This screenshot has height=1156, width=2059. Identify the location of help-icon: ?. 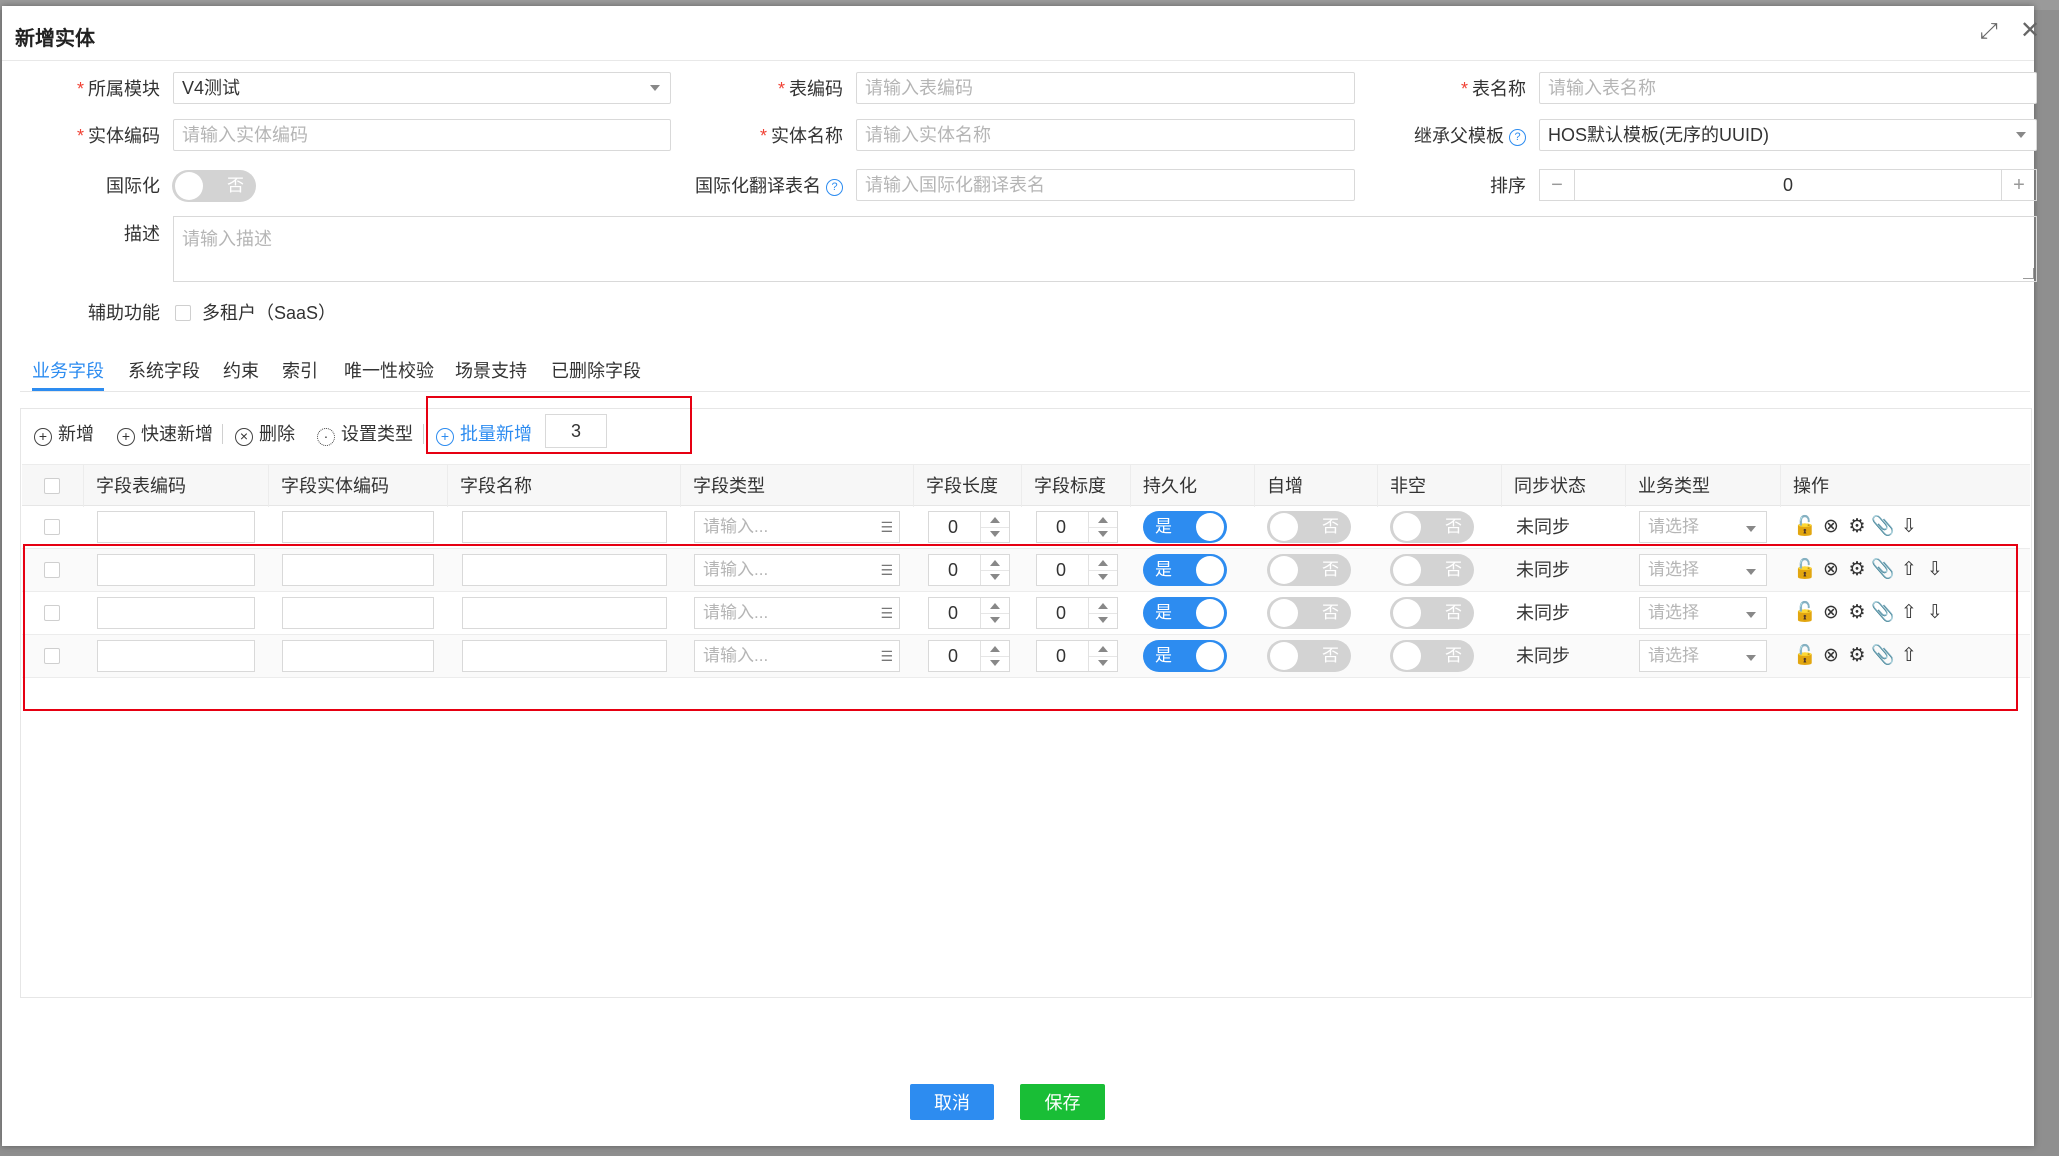
(1517, 137).